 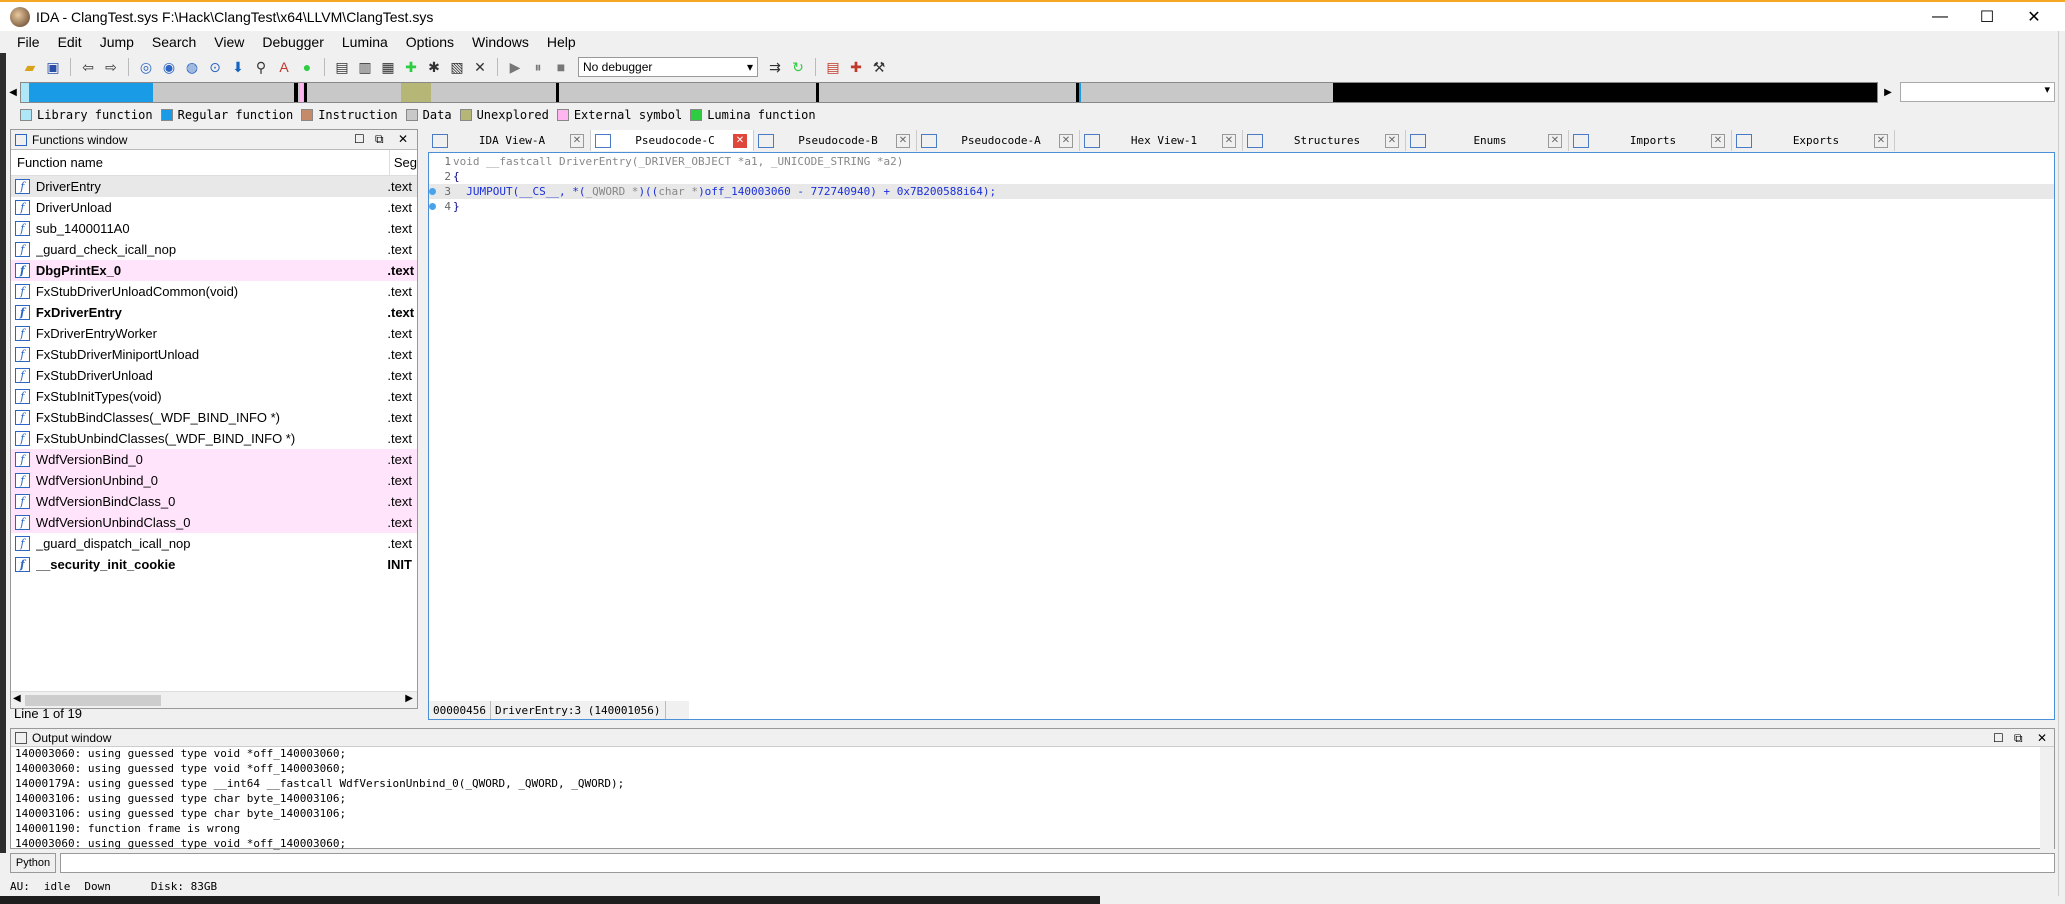 I want to click on menu-search: Search, so click(x=174, y=42).